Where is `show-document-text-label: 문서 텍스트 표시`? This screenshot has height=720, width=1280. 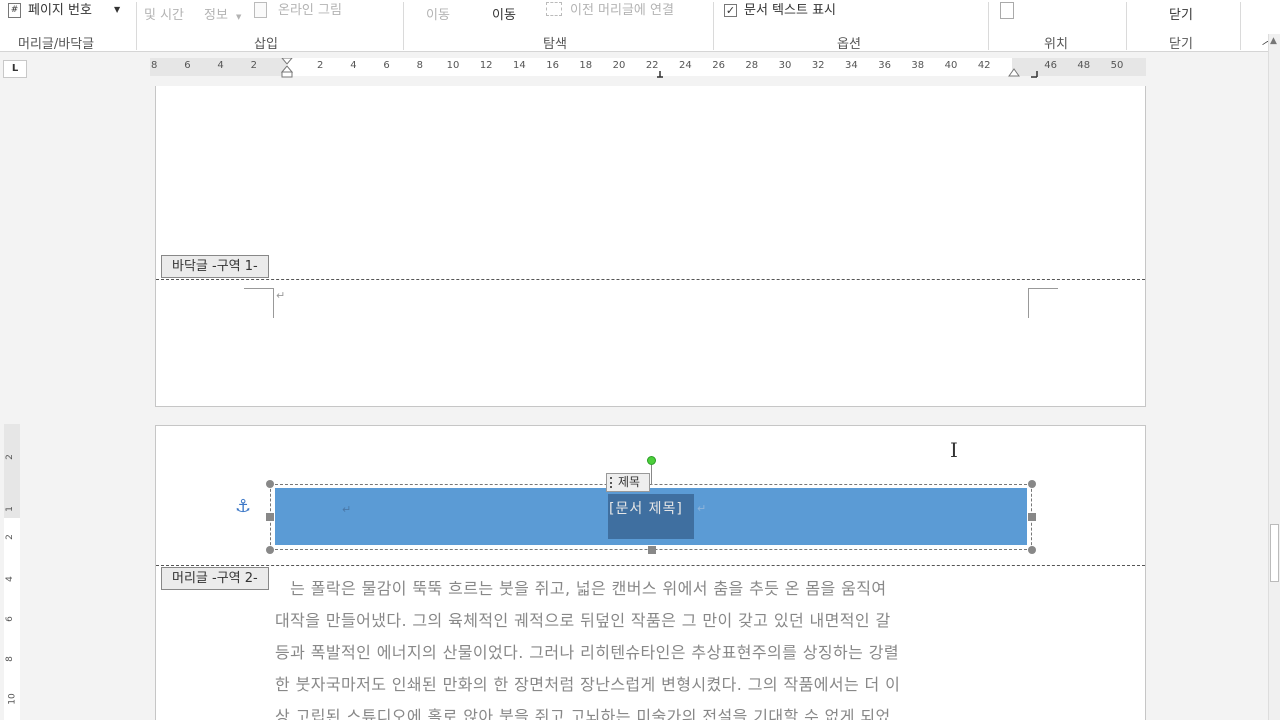 show-document-text-label: 문서 텍스트 표시 is located at coordinates (790, 10).